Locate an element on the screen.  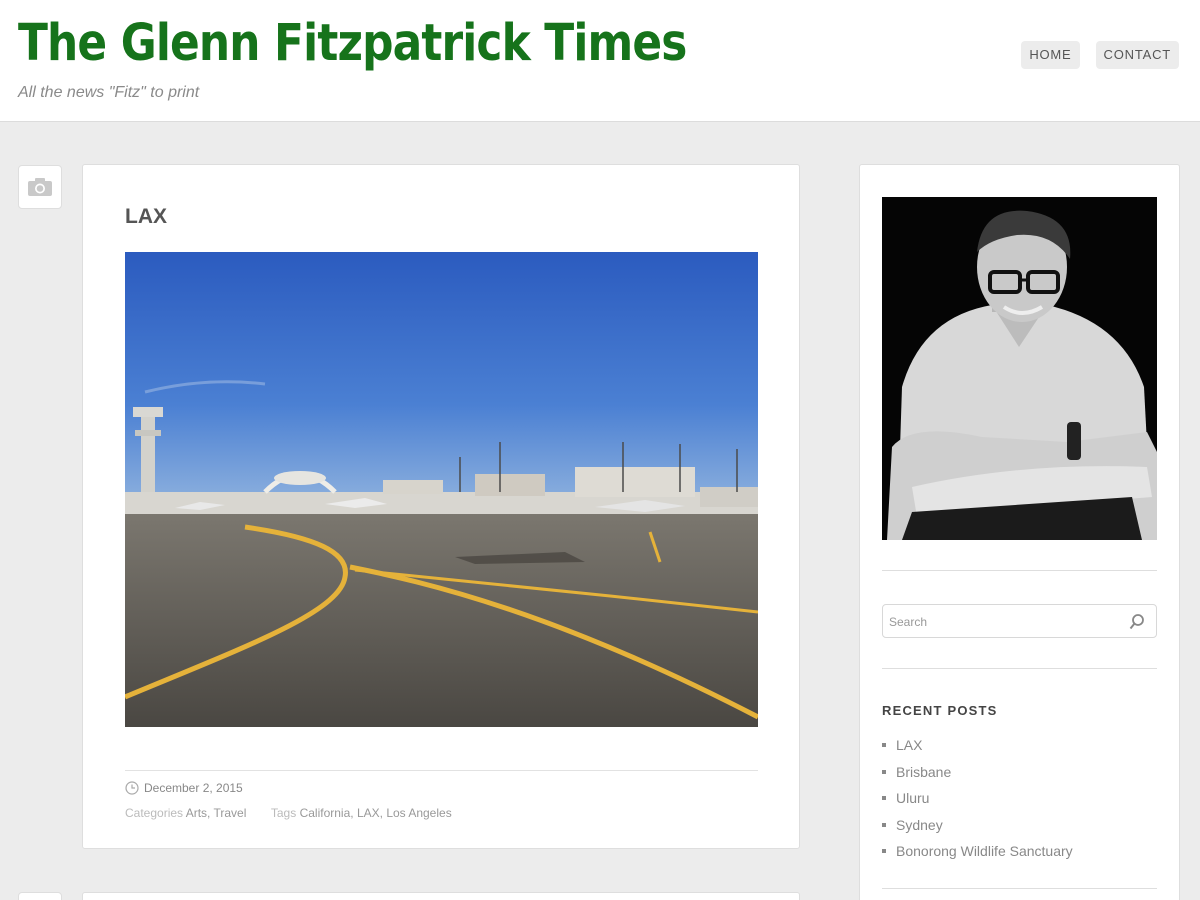
post-date: December 2, 2015 is located at coordinates (184, 788).